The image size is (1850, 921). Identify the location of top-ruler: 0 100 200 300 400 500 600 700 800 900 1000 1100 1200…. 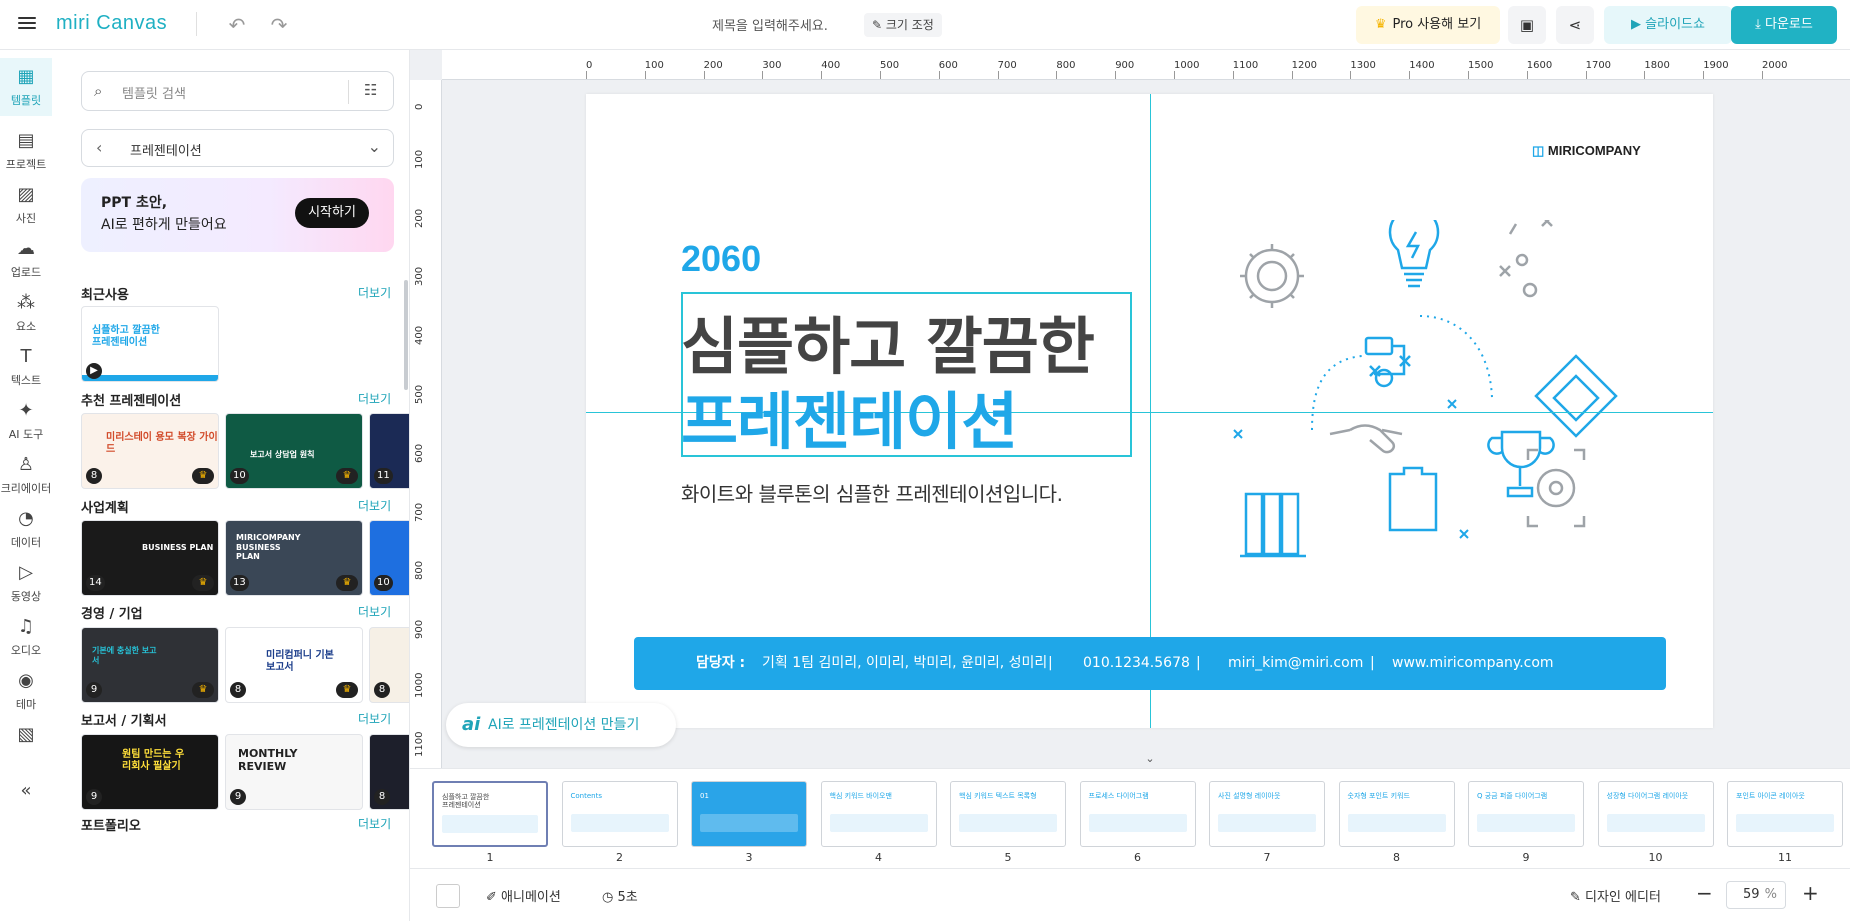
(1146, 65).